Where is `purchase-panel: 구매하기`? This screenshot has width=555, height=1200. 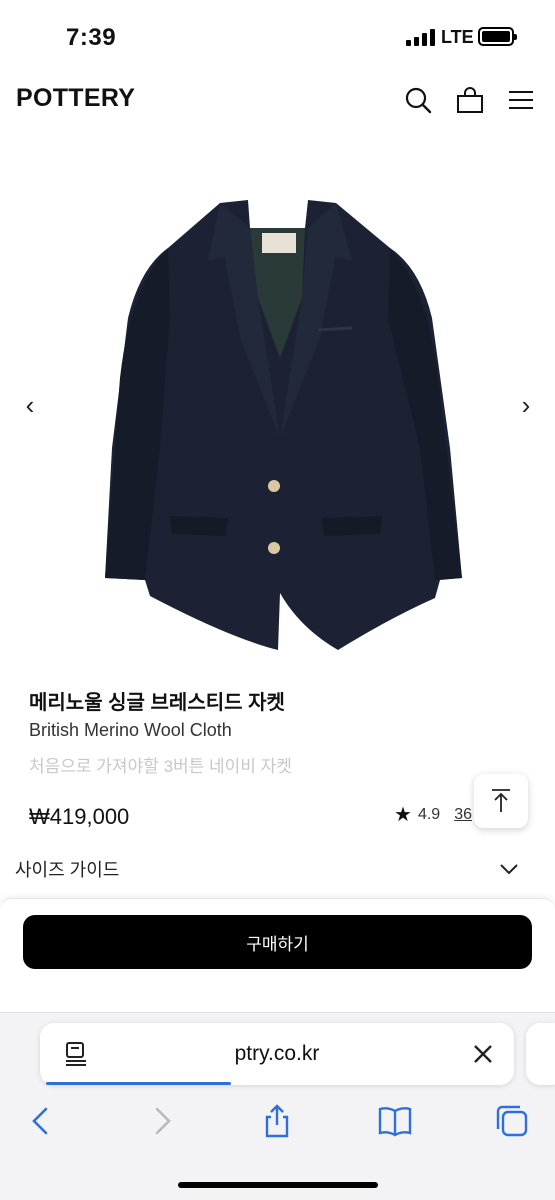
purchase-panel: 구매하기 is located at coordinates (277, 958).